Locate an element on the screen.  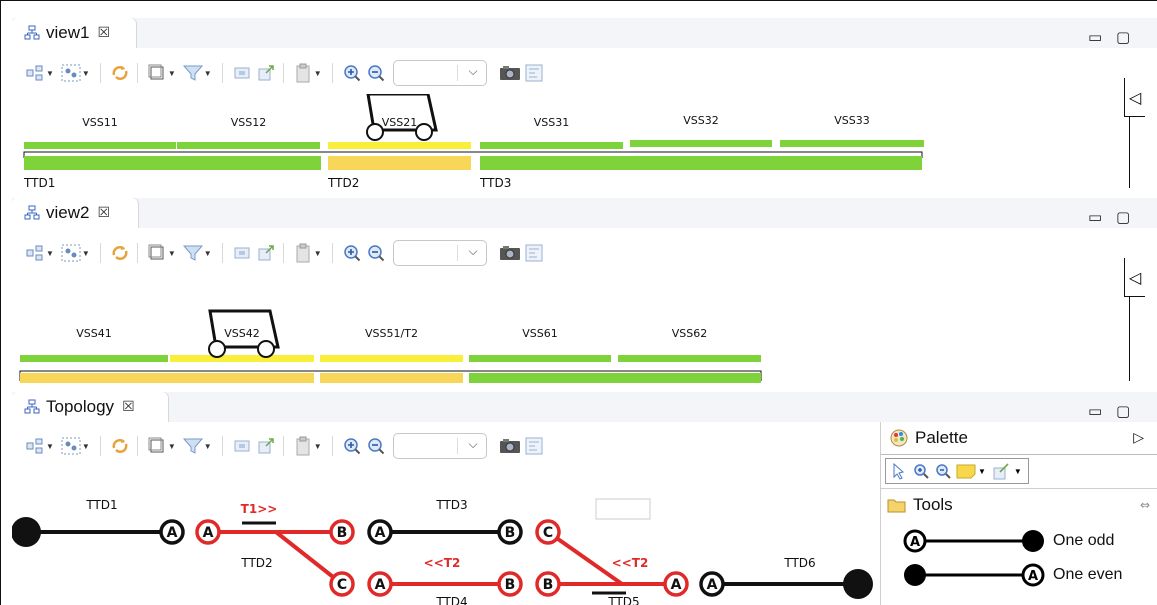
tab-view2: view2 ☒ is located at coordinates (75, 213).